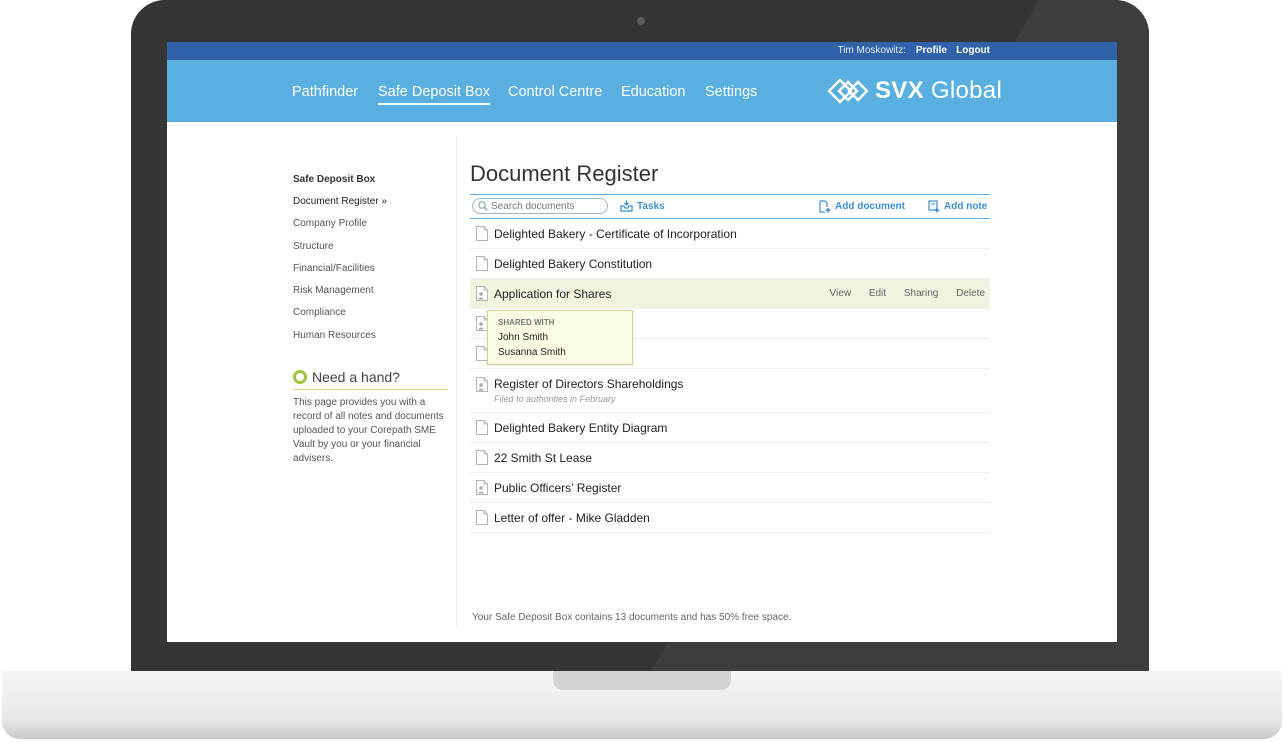 The height and width of the screenshot is (743, 1284). Describe the element at coordinates (848, 91) in the screenshot. I see `svx-diamond-icon` at that location.